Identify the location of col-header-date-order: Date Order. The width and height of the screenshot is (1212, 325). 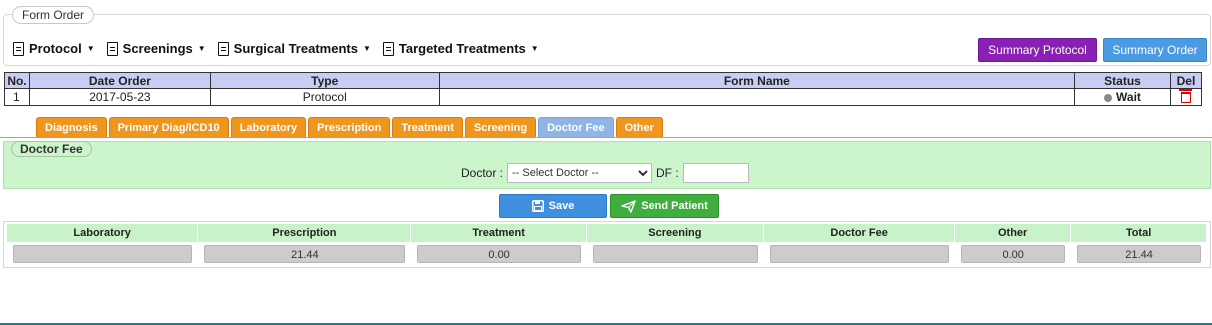
(119, 80).